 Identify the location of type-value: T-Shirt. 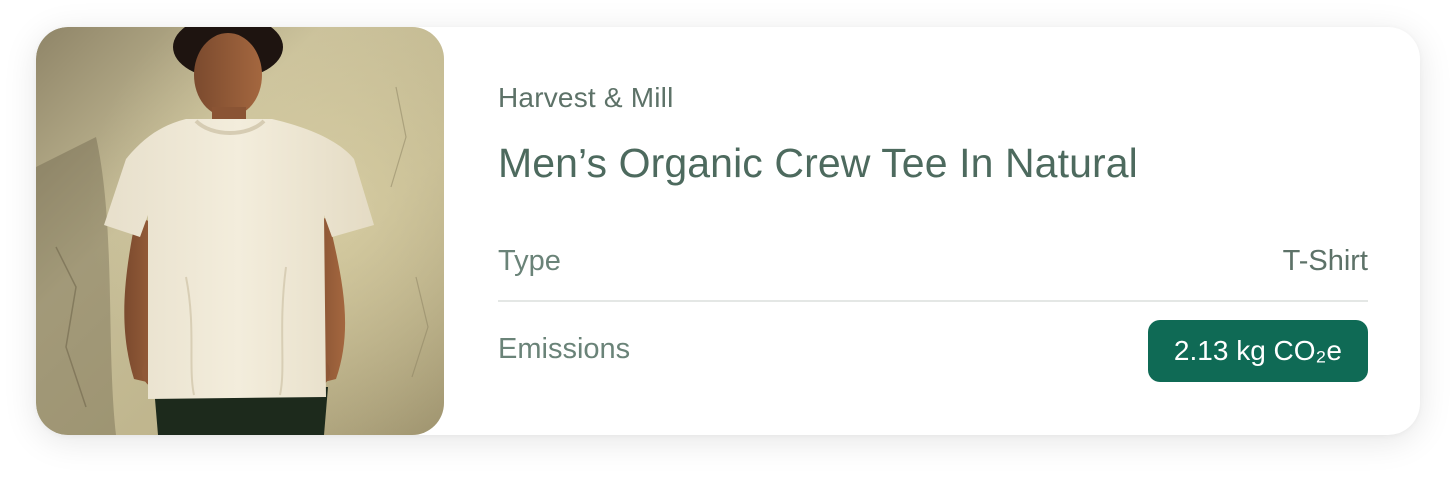
(1325, 261).